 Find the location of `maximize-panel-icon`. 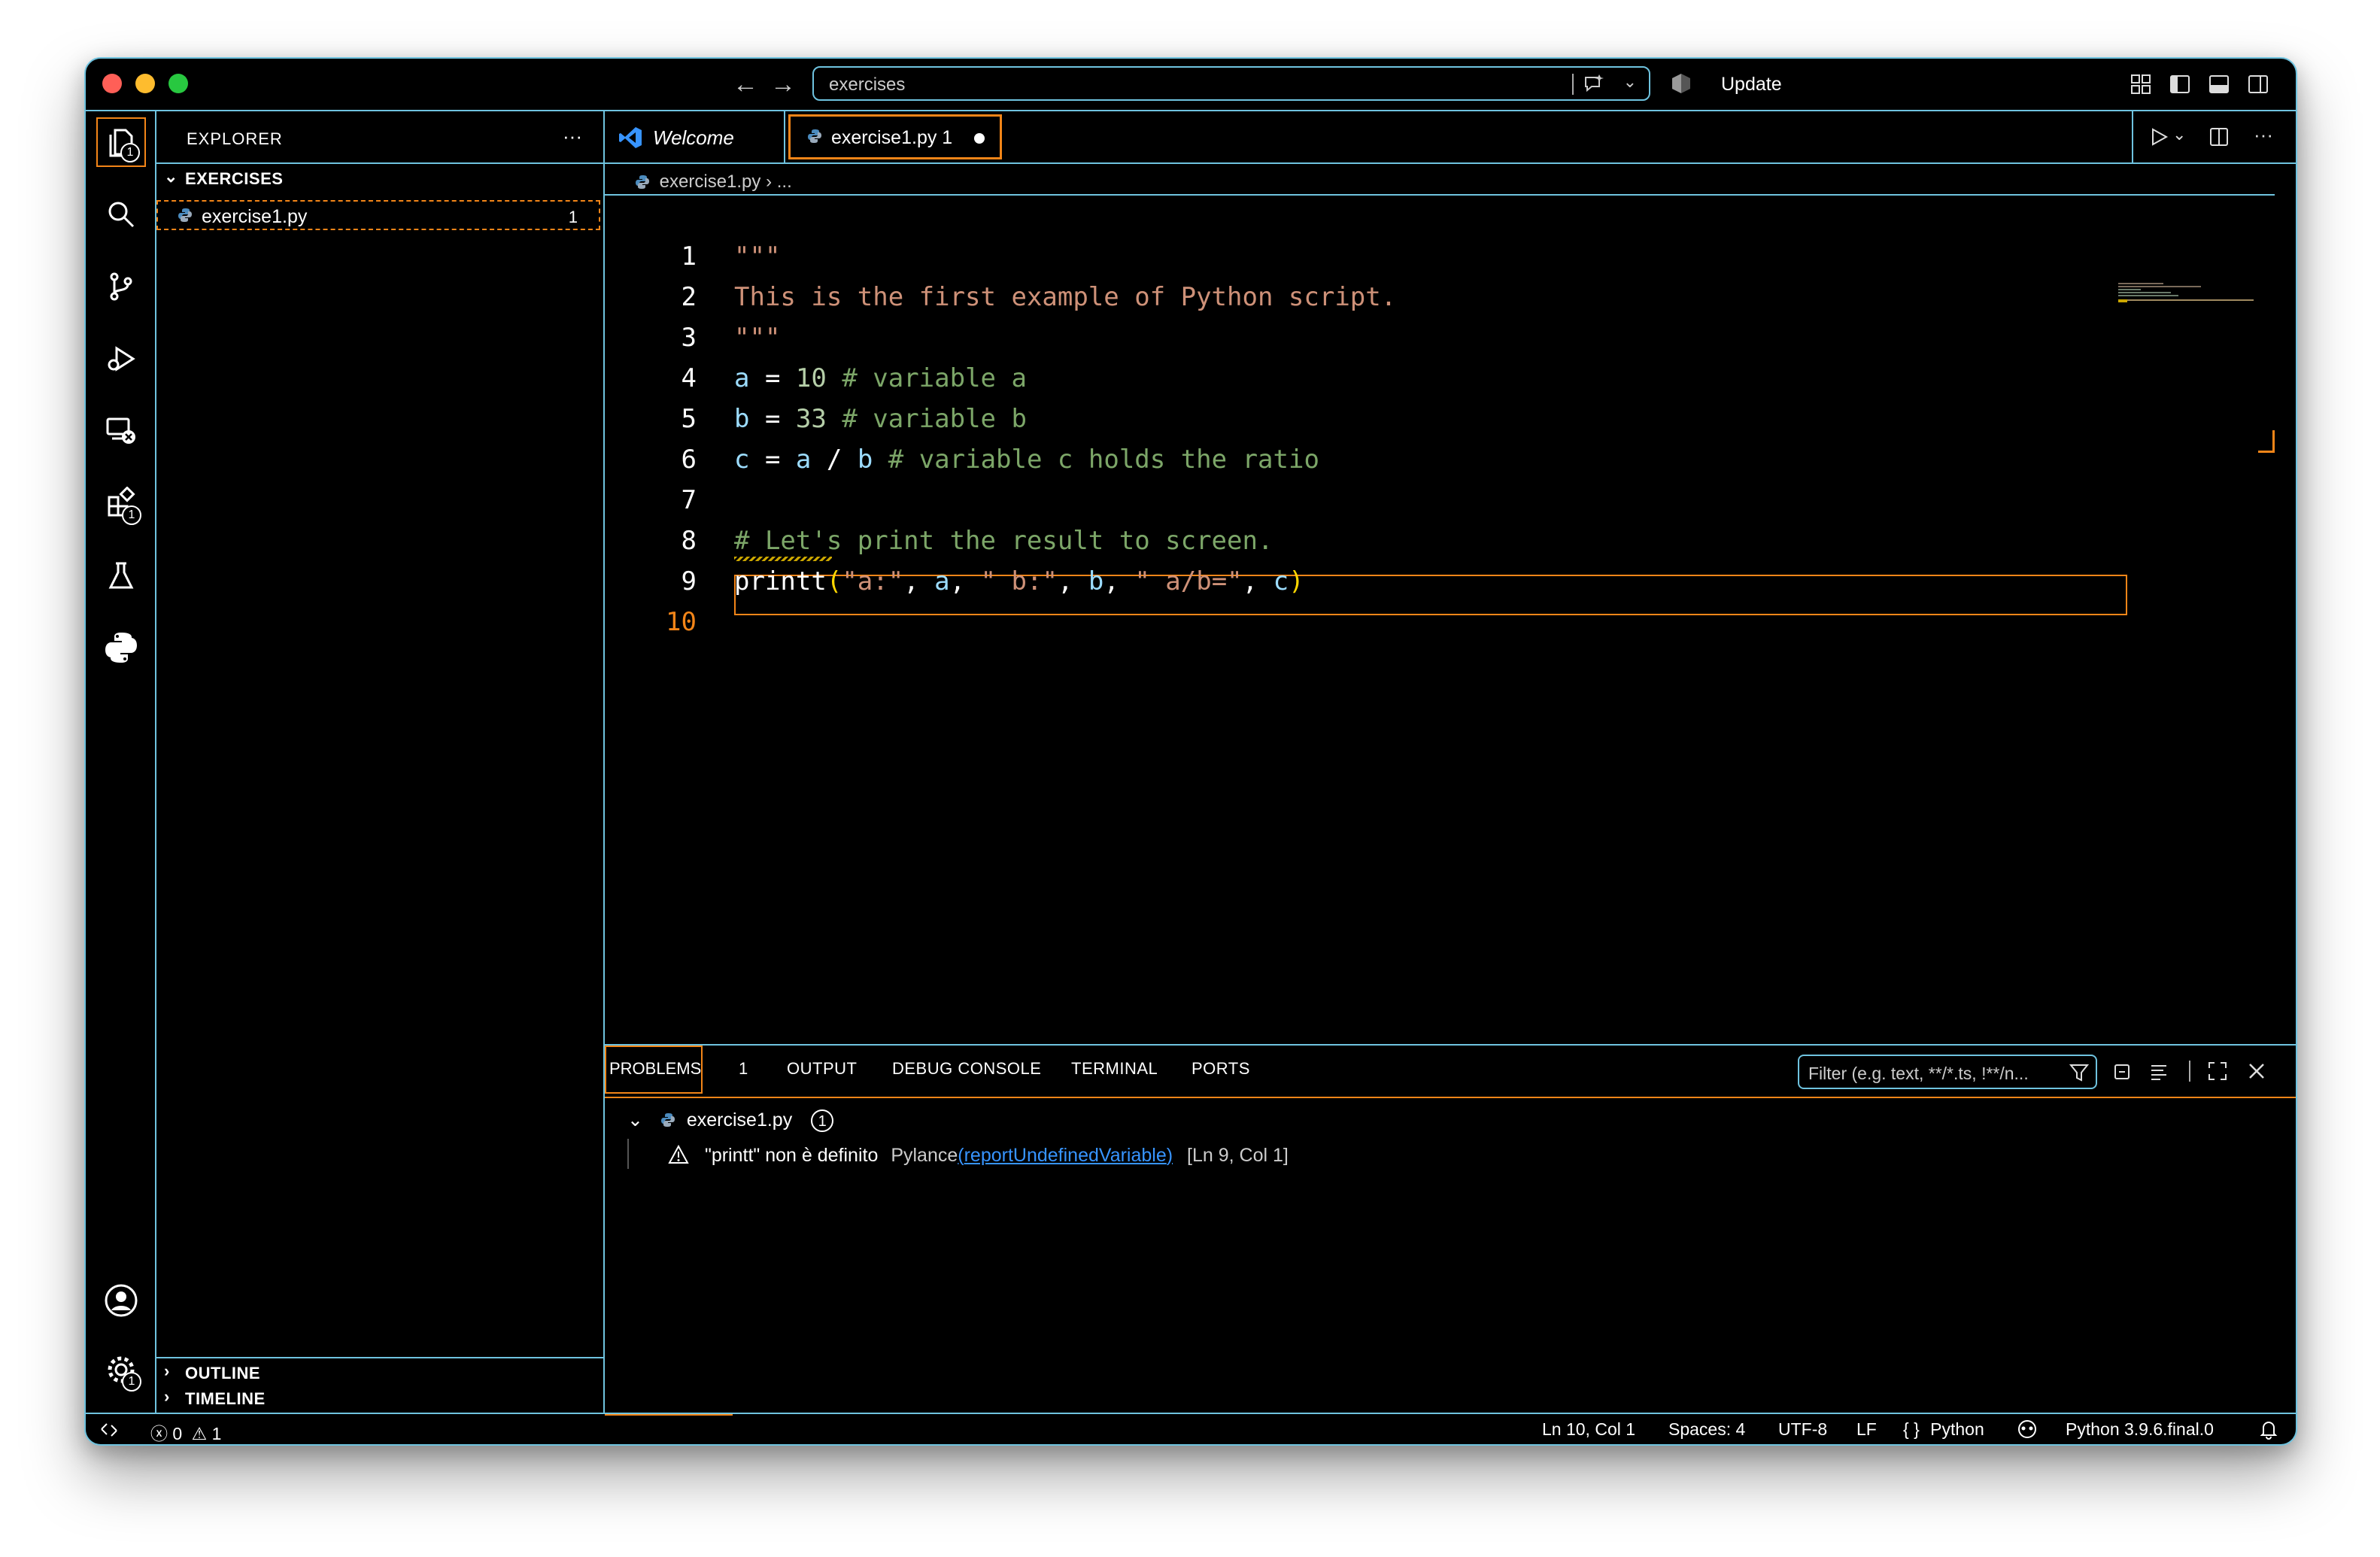

maximize-panel-icon is located at coordinates (2217, 1071).